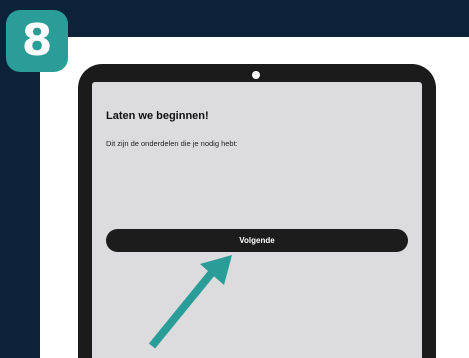 The width and height of the screenshot is (469, 358). Describe the element at coordinates (257, 240) in the screenshot. I see `next-button: Volgende` at that location.